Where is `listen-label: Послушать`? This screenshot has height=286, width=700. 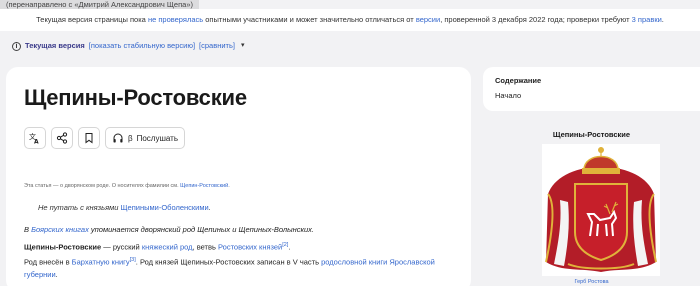
listen-label: Послушать is located at coordinates (157, 138).